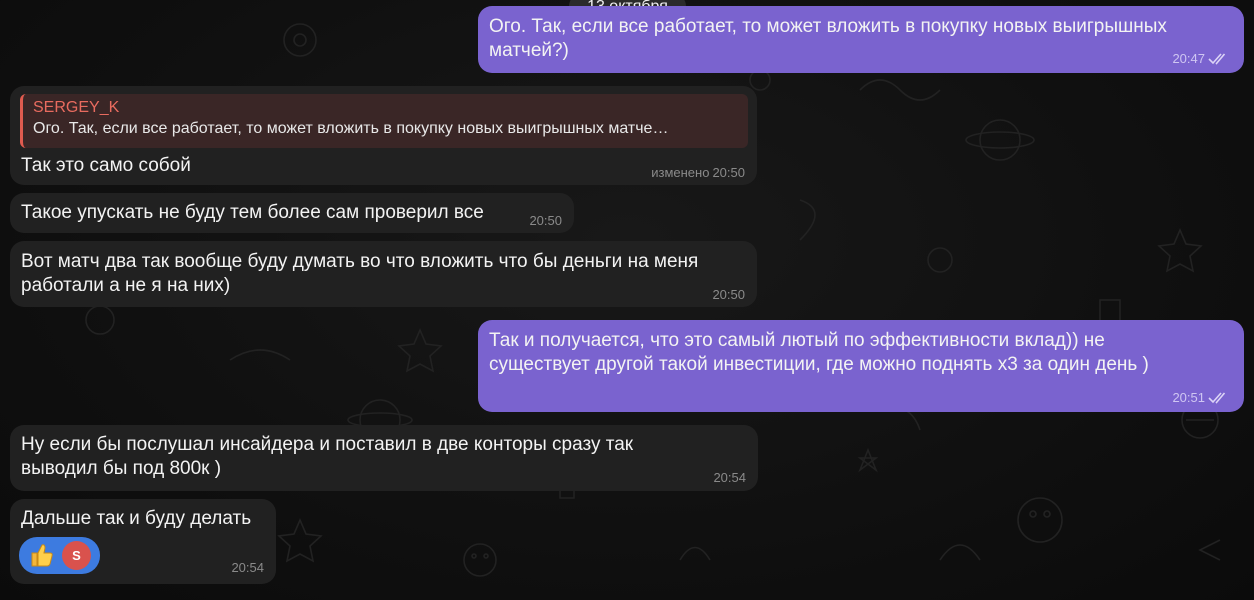 Image resolution: width=1254 pixels, height=600 pixels. I want to click on incoming-message: Дальше так и буду делать S 20:54, so click(143, 541).